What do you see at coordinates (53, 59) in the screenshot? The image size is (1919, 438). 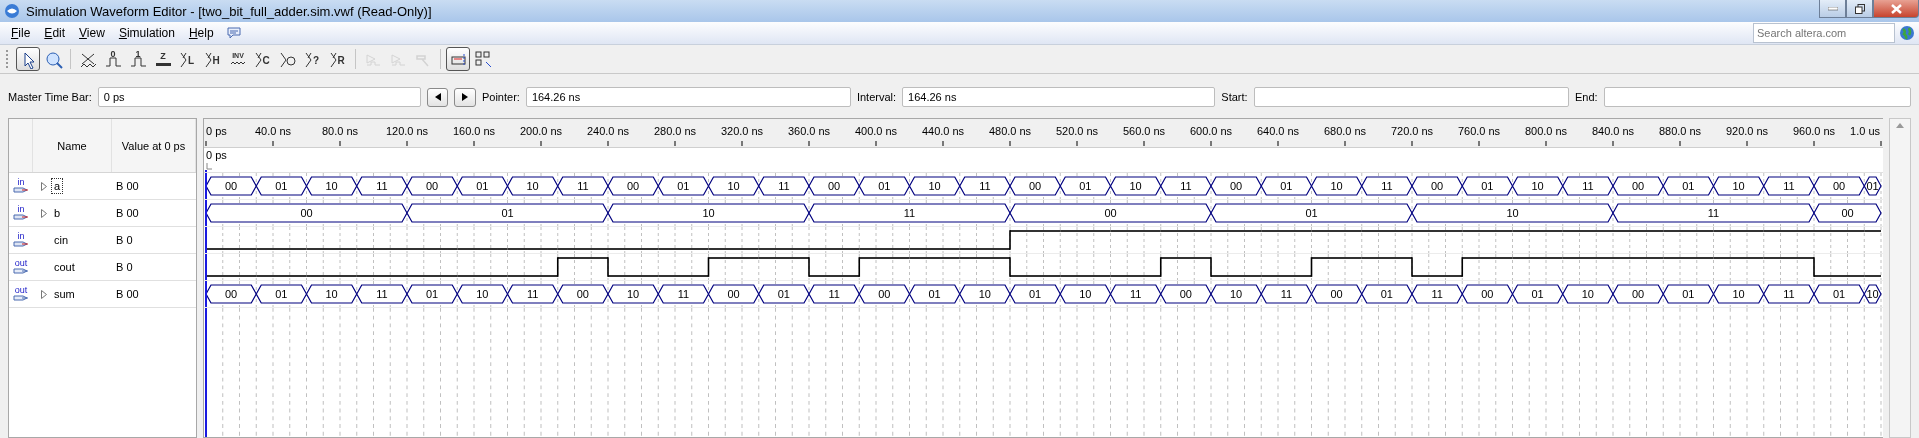 I see `zoom-icon` at bounding box center [53, 59].